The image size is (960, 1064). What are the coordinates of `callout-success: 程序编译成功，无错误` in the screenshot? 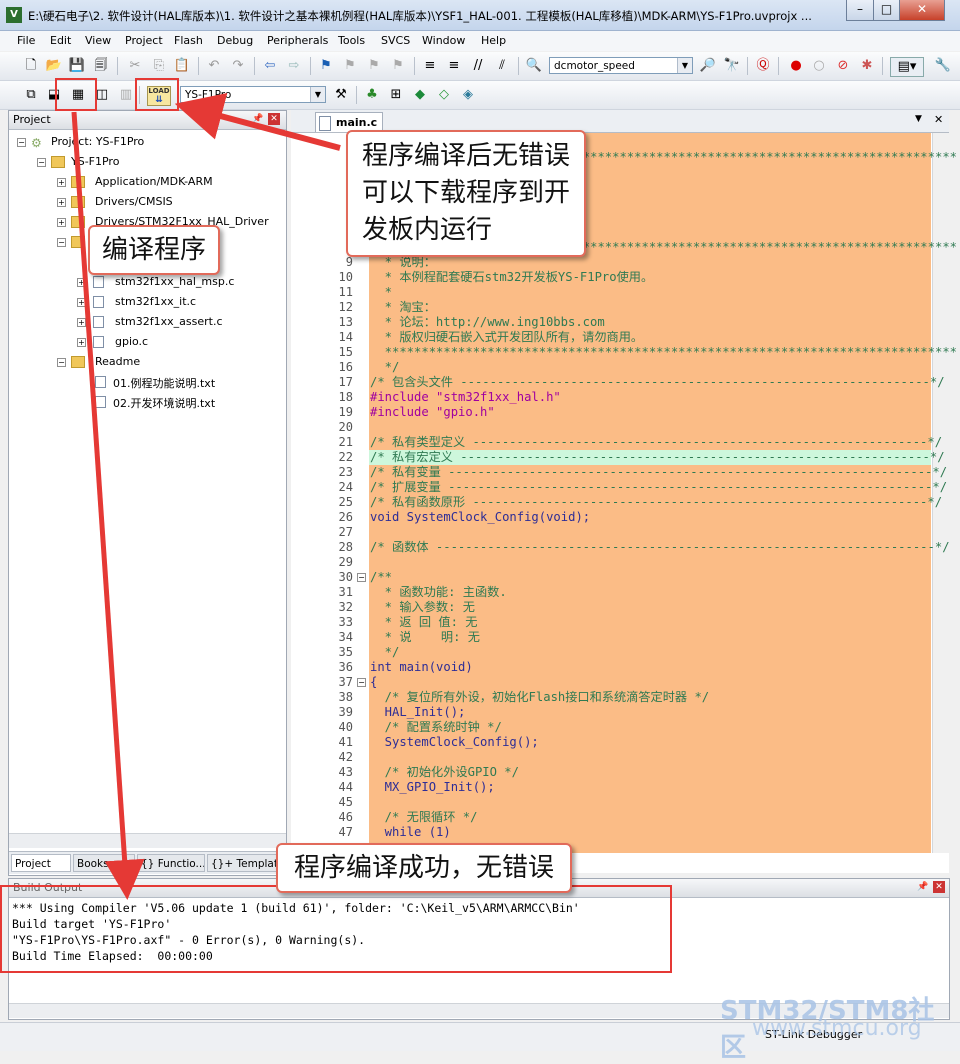 It's located at (424, 868).